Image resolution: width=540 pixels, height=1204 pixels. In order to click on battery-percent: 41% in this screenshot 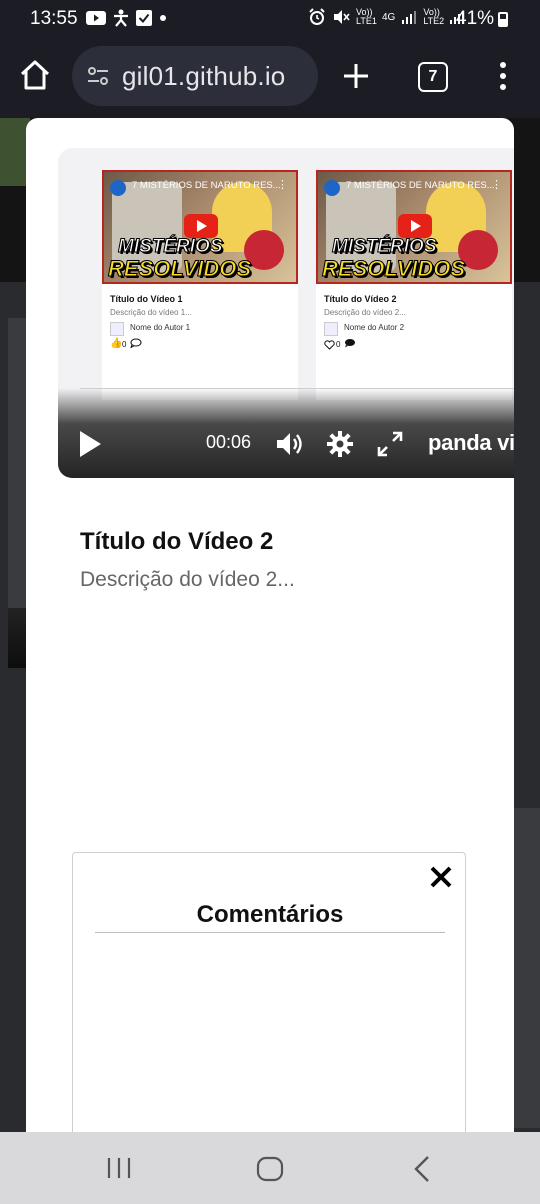, I will do `click(475, 18)`.